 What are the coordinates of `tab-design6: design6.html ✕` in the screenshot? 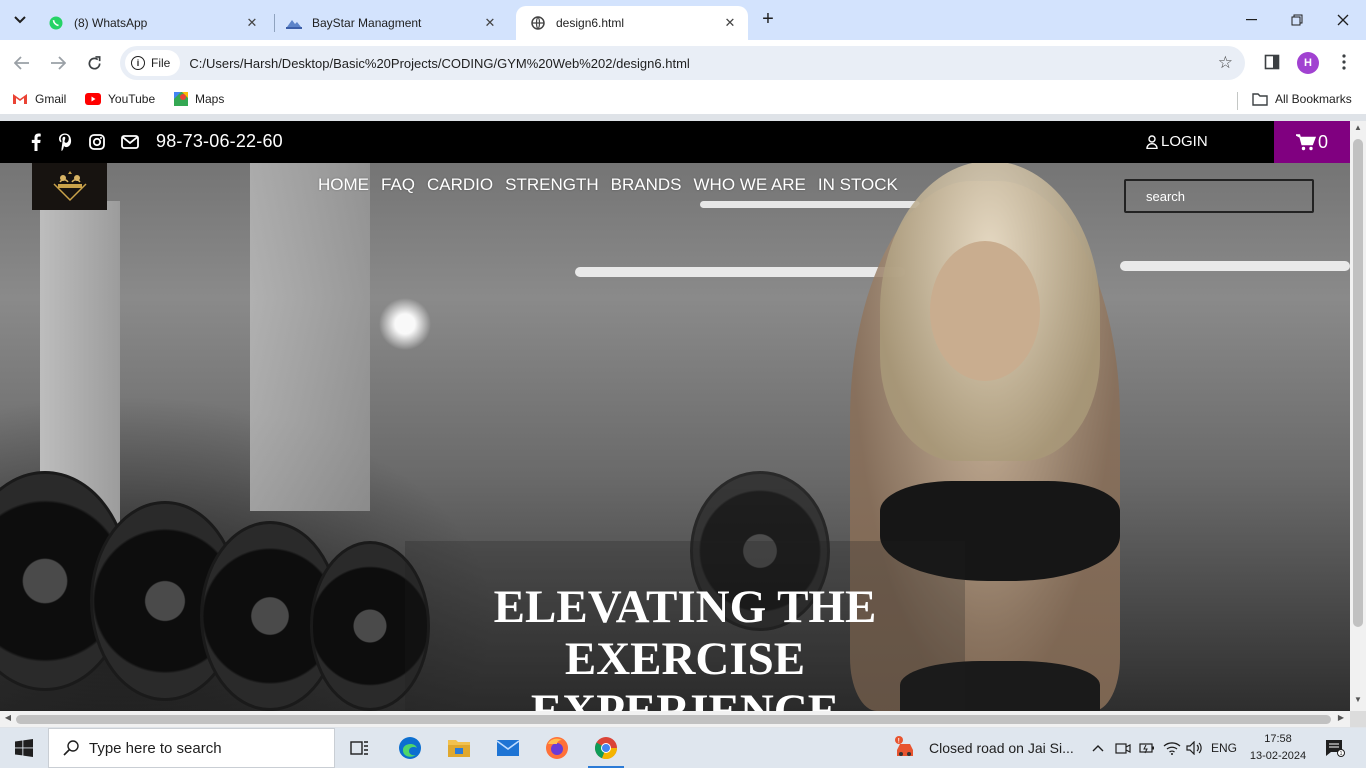 It's located at (632, 23).